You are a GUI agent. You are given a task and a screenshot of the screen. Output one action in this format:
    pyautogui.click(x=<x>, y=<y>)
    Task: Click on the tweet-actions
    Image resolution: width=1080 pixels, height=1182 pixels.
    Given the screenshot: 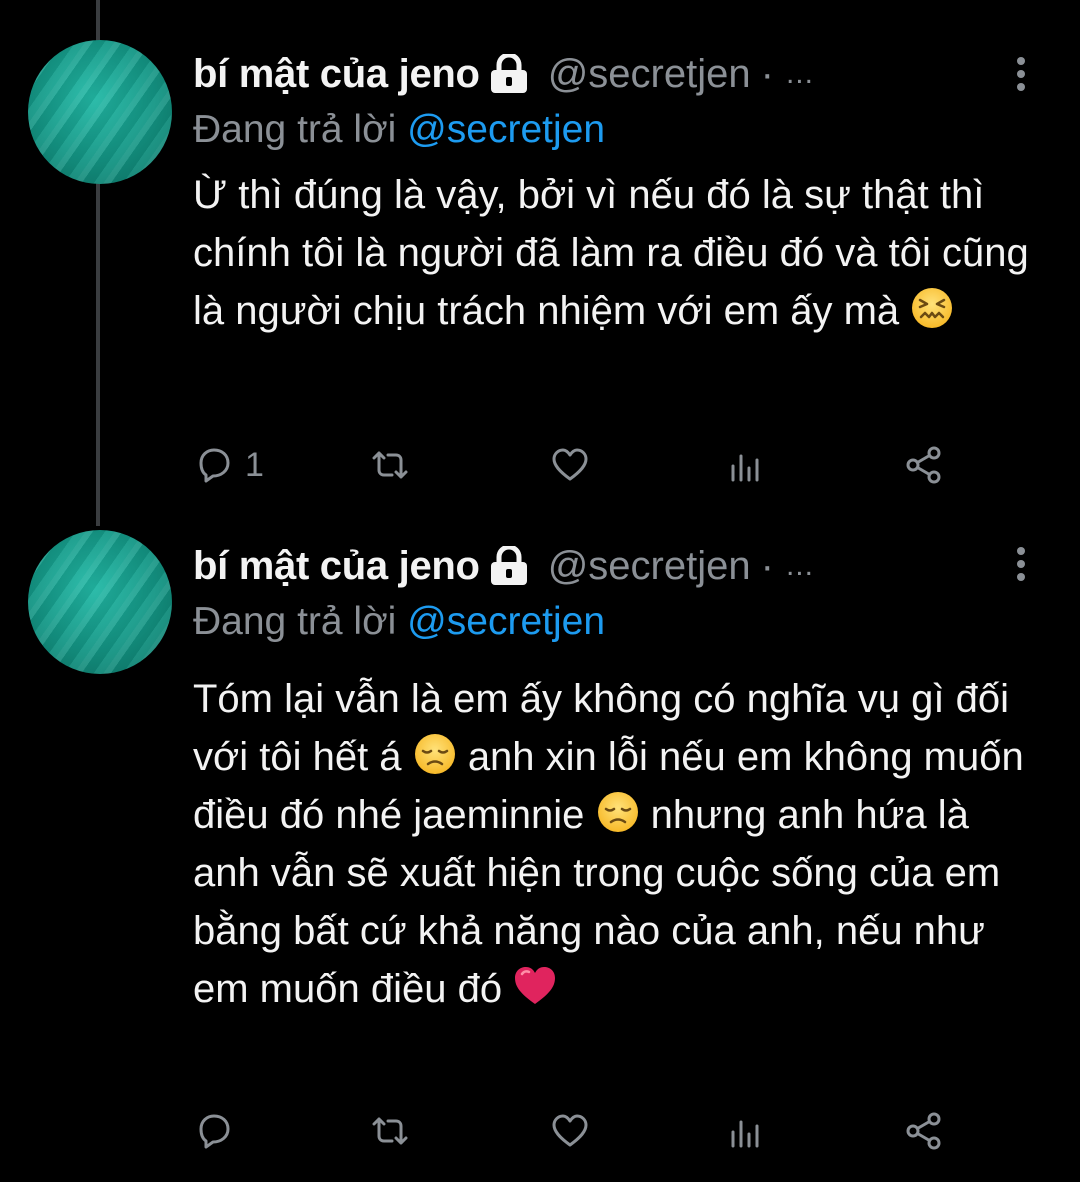 What is the action you would take?
    pyautogui.click(x=573, y=1131)
    